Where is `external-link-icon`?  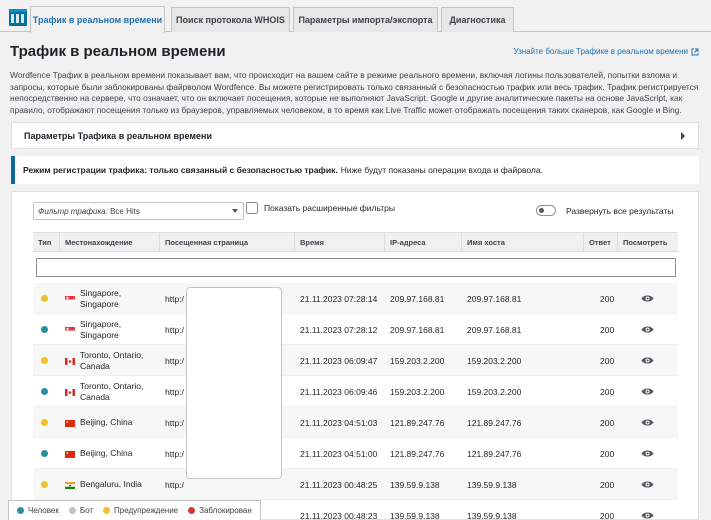 external-link-icon is located at coordinates (695, 51).